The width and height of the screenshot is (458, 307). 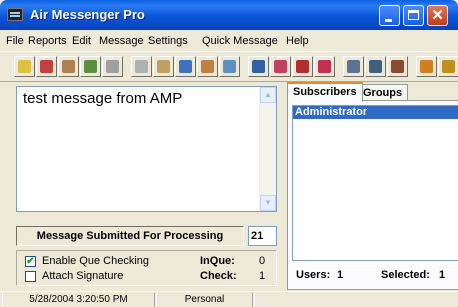 I want to click on status-empty, so click(x=356, y=300).